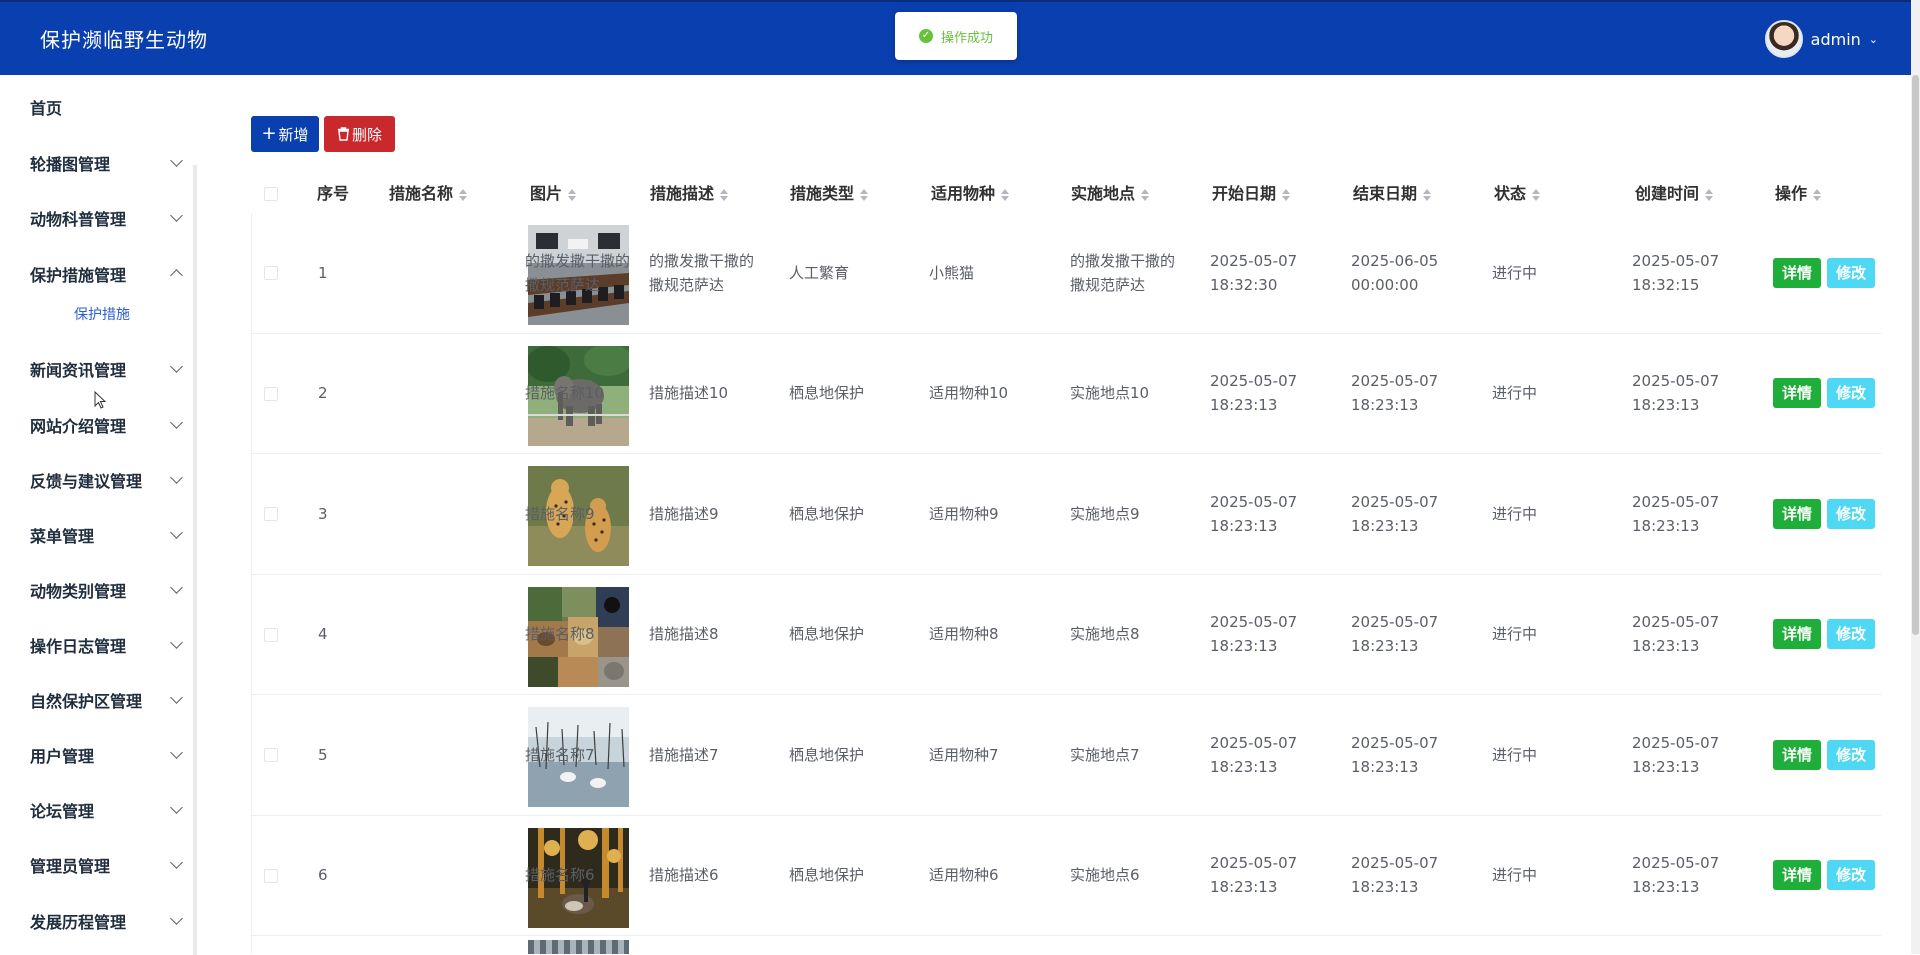 Image resolution: width=1920 pixels, height=955 pixels. I want to click on sidebar-item-1: 轮播图管理, so click(96, 163).